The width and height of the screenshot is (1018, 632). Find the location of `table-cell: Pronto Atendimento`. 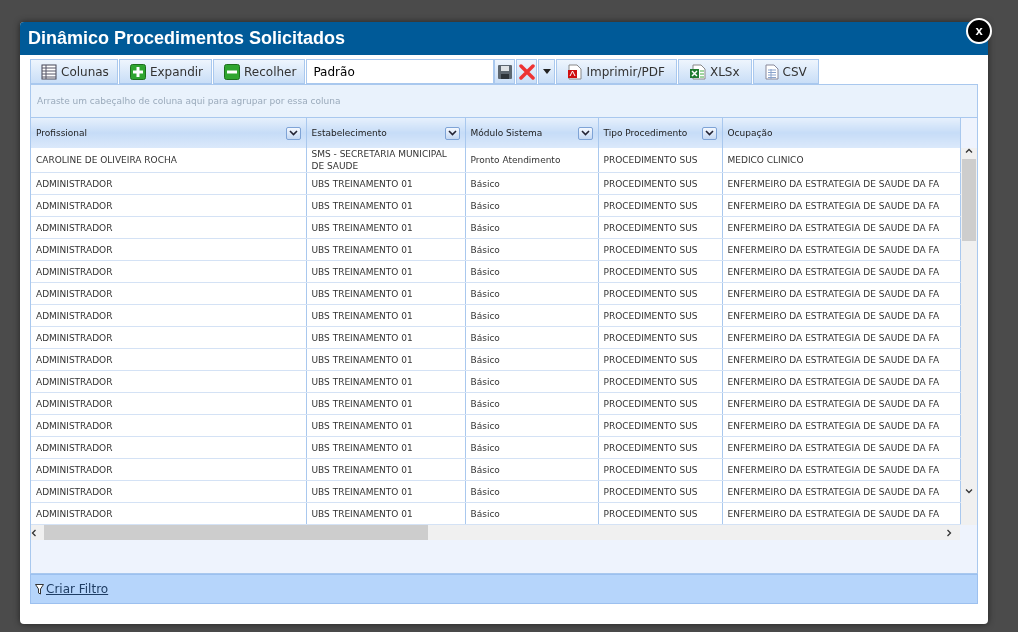

table-cell: Pronto Atendimento is located at coordinates (531, 160).